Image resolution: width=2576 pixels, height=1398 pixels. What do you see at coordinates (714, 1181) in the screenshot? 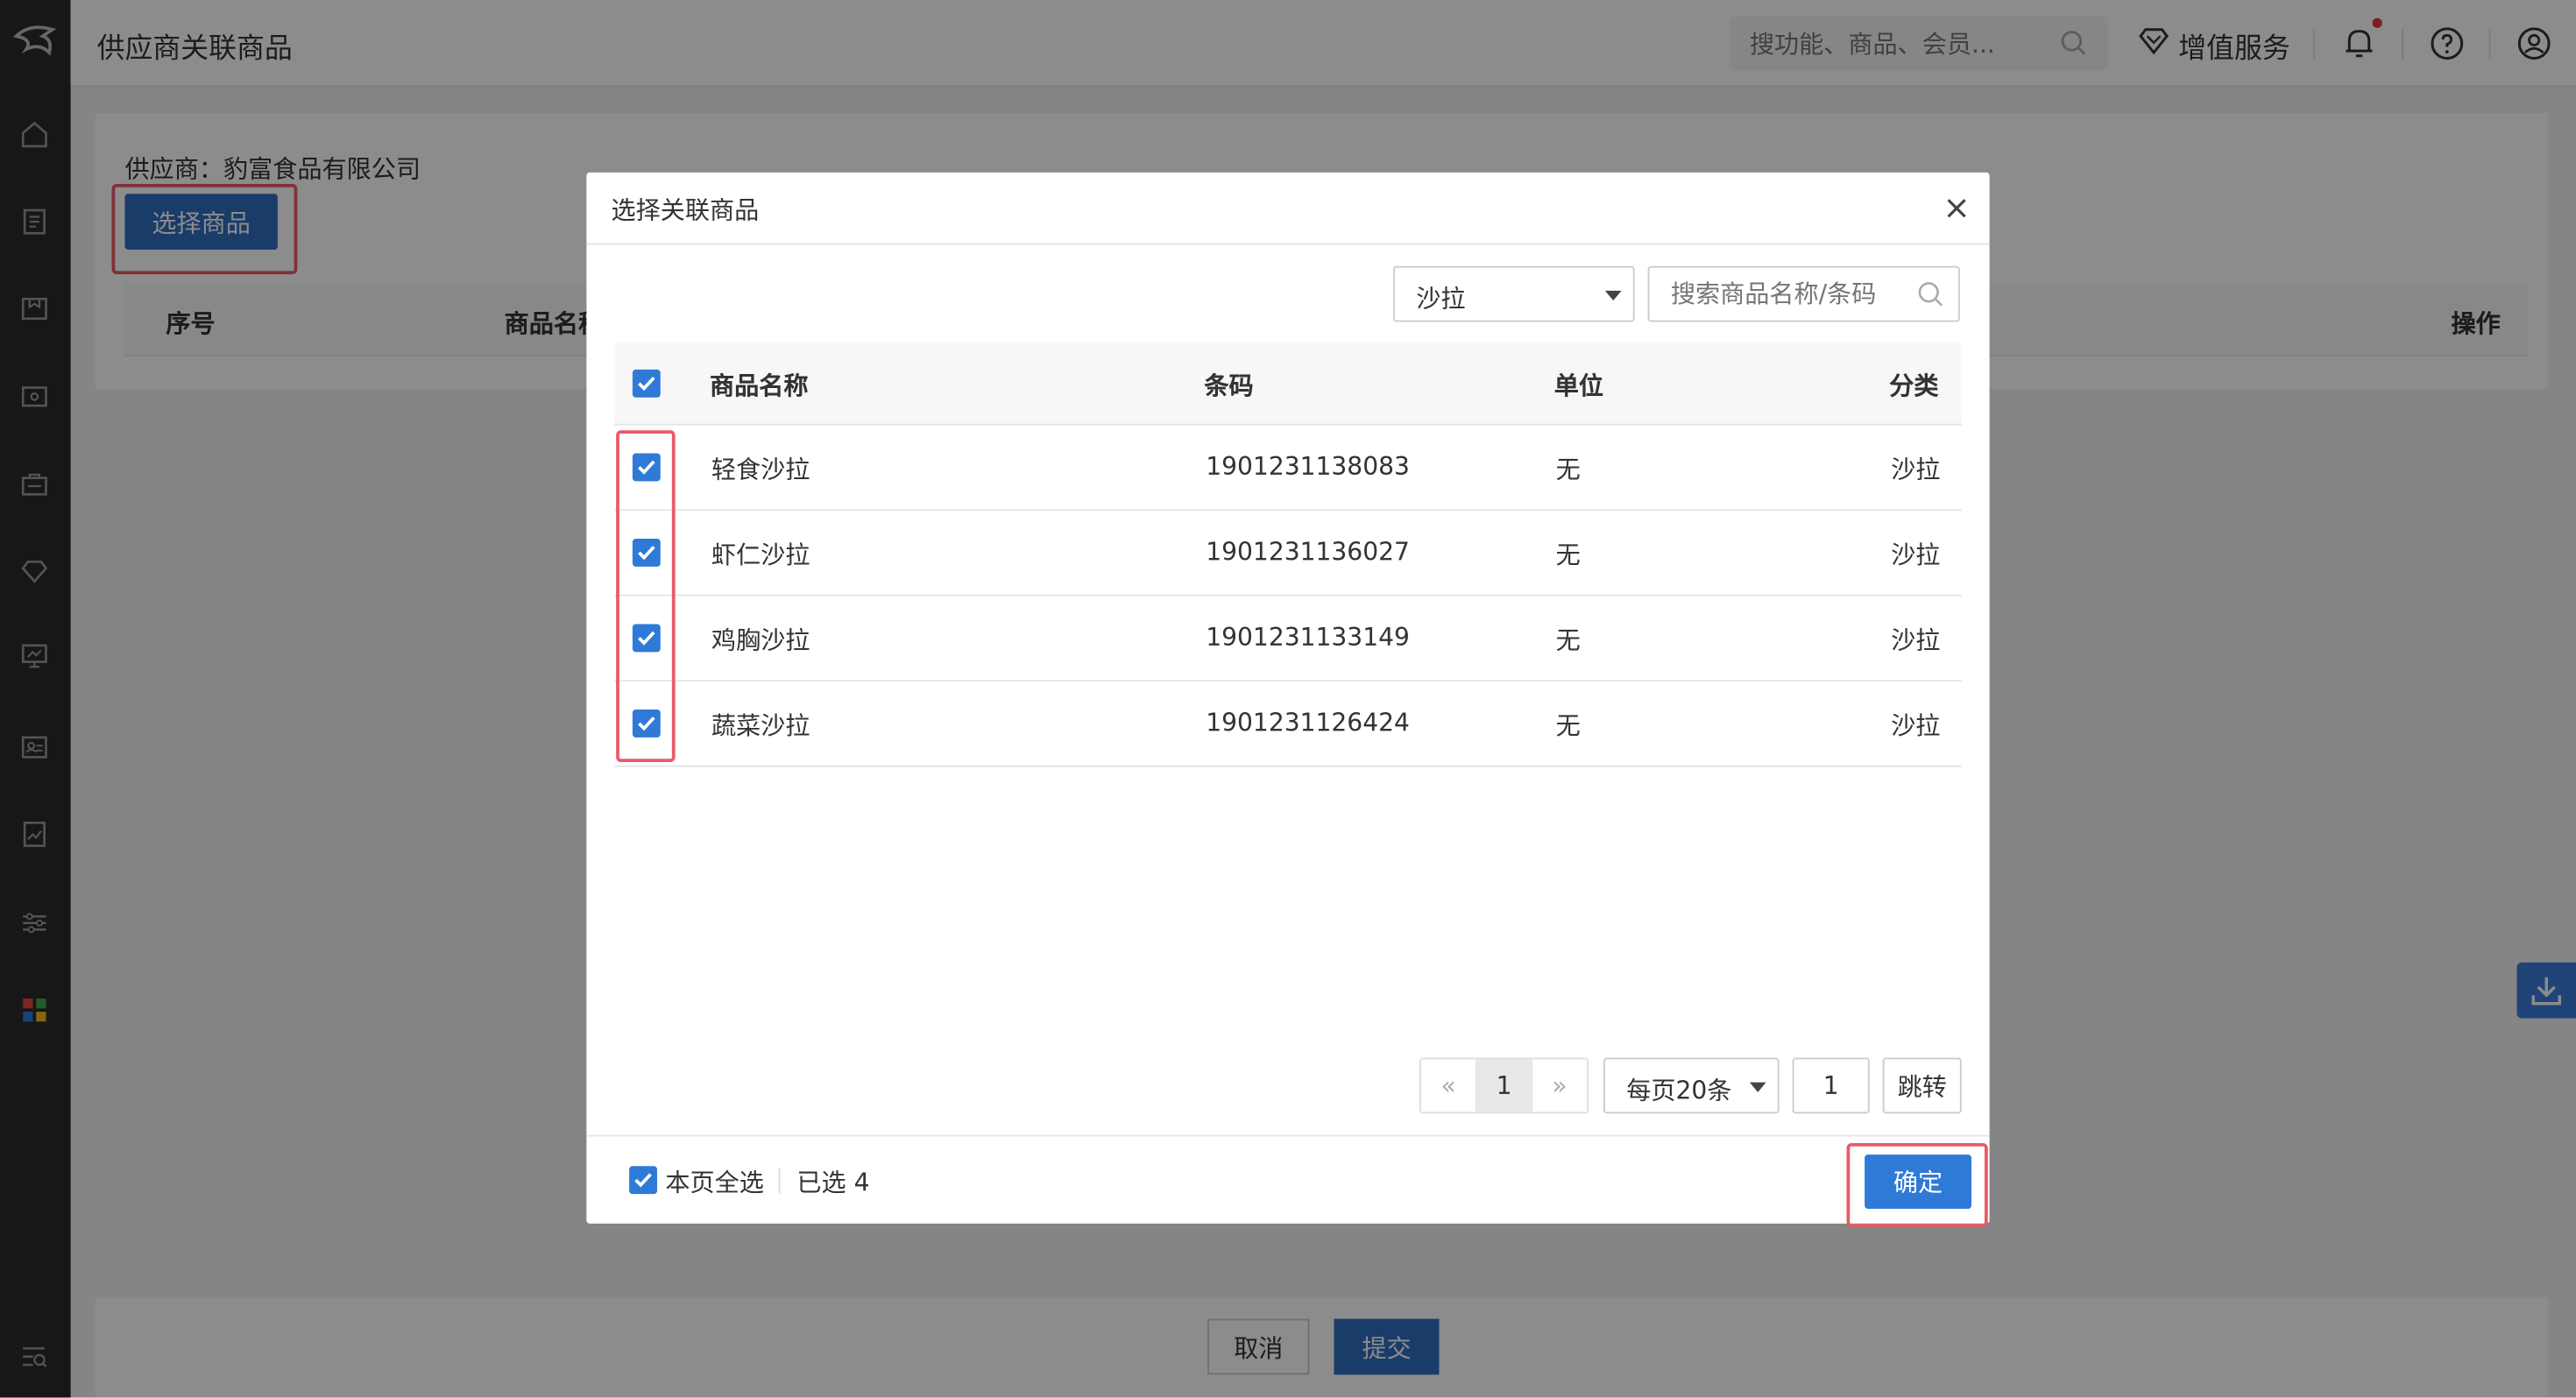
I see `page-select-all-label: 本页全选` at bounding box center [714, 1181].